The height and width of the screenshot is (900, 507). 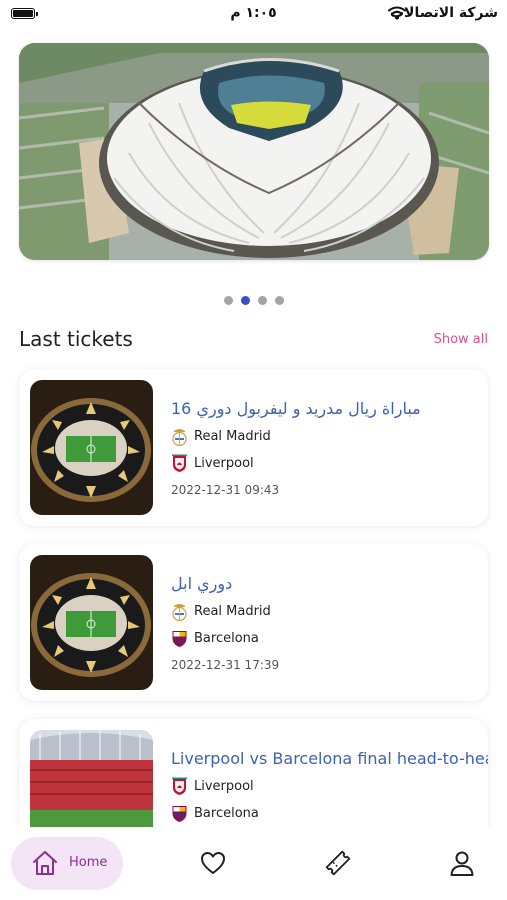 What do you see at coordinates (202, 583) in the screenshot?
I see `ticket-title: دوري ابل` at bounding box center [202, 583].